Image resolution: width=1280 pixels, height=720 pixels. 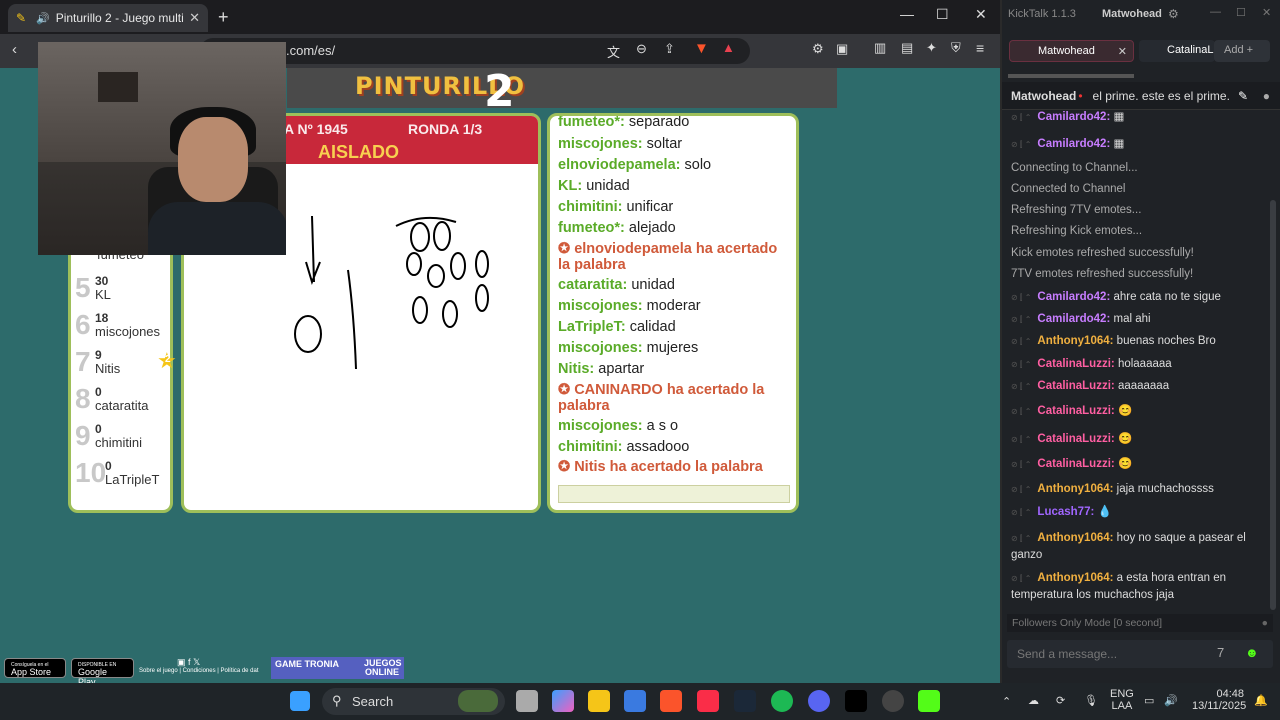 I want to click on volume-icon: 🔊, so click(x=1171, y=700).